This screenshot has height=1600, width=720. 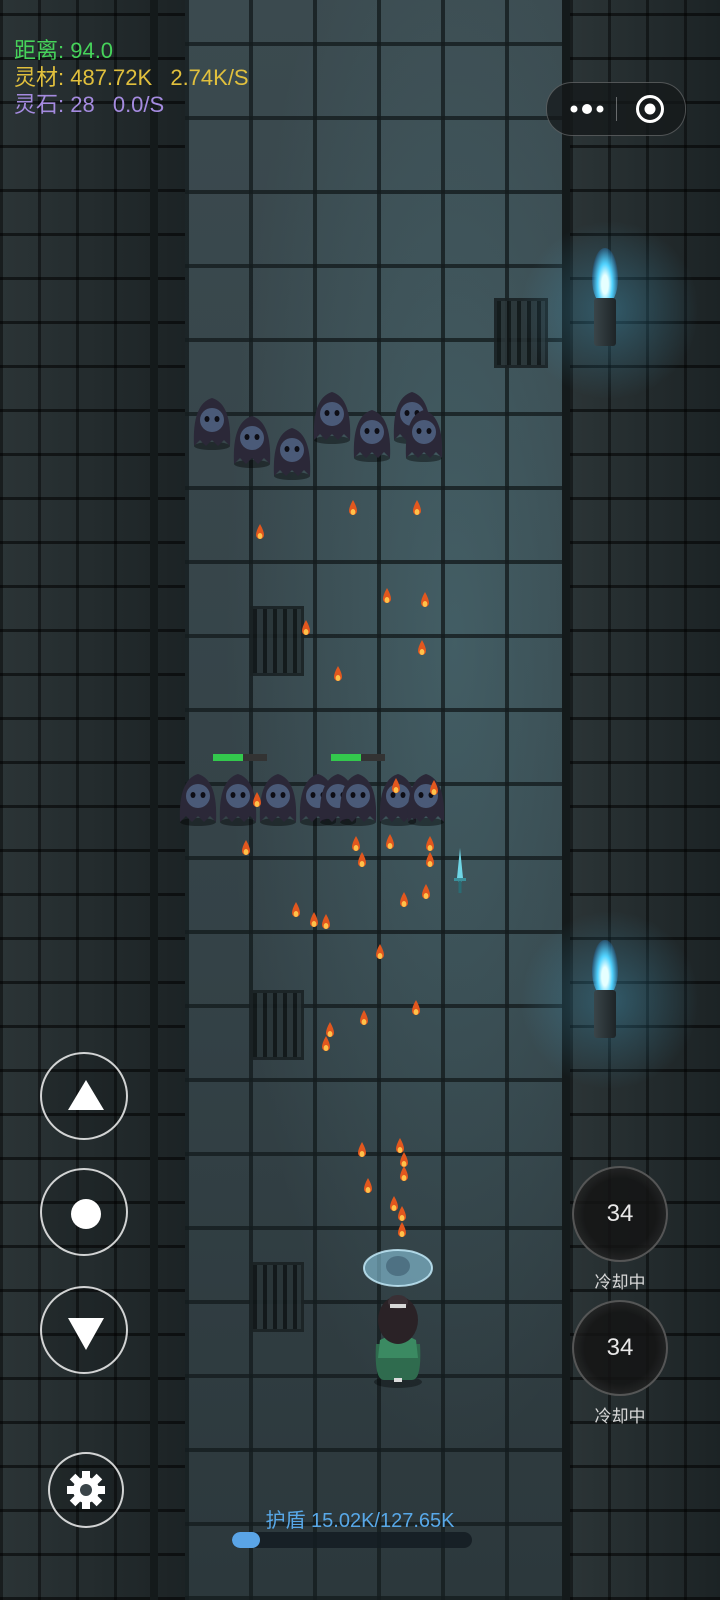 I want to click on material-value: 灵材: 487.72K, so click(x=83, y=77).